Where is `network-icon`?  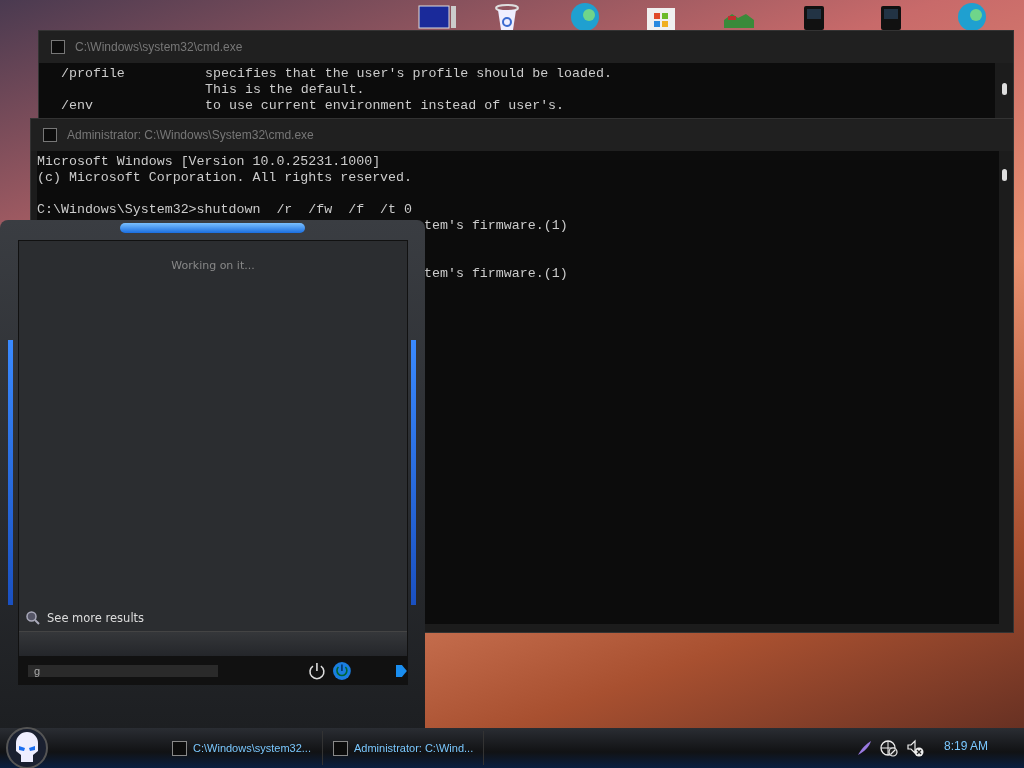 network-icon is located at coordinates (888, 748).